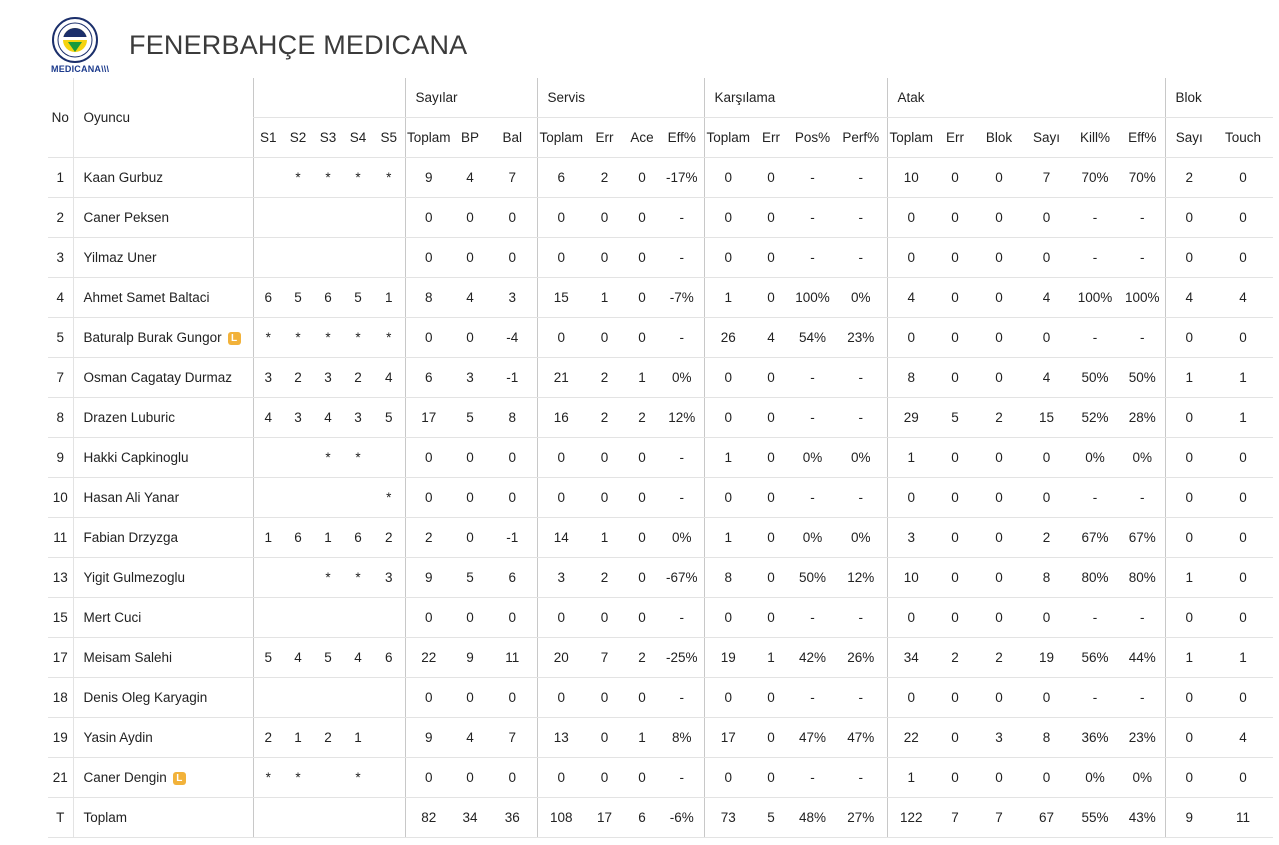  I want to click on player-name-cell: Yilmaz Uner, so click(162, 257).